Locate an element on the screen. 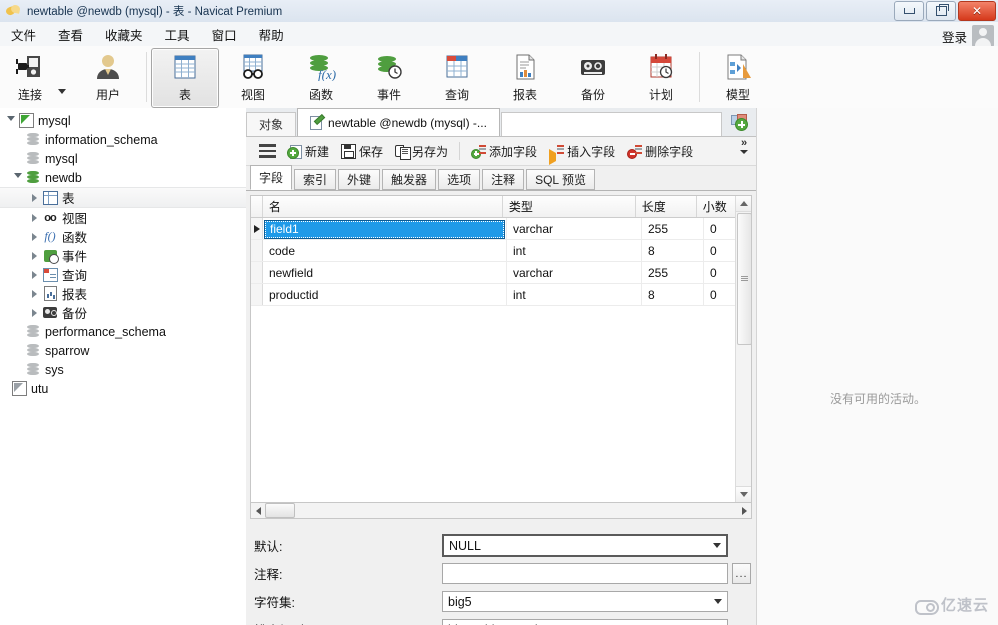 This screenshot has height=625, width=998. tree-item-events: 事件 is located at coordinates (123, 255).